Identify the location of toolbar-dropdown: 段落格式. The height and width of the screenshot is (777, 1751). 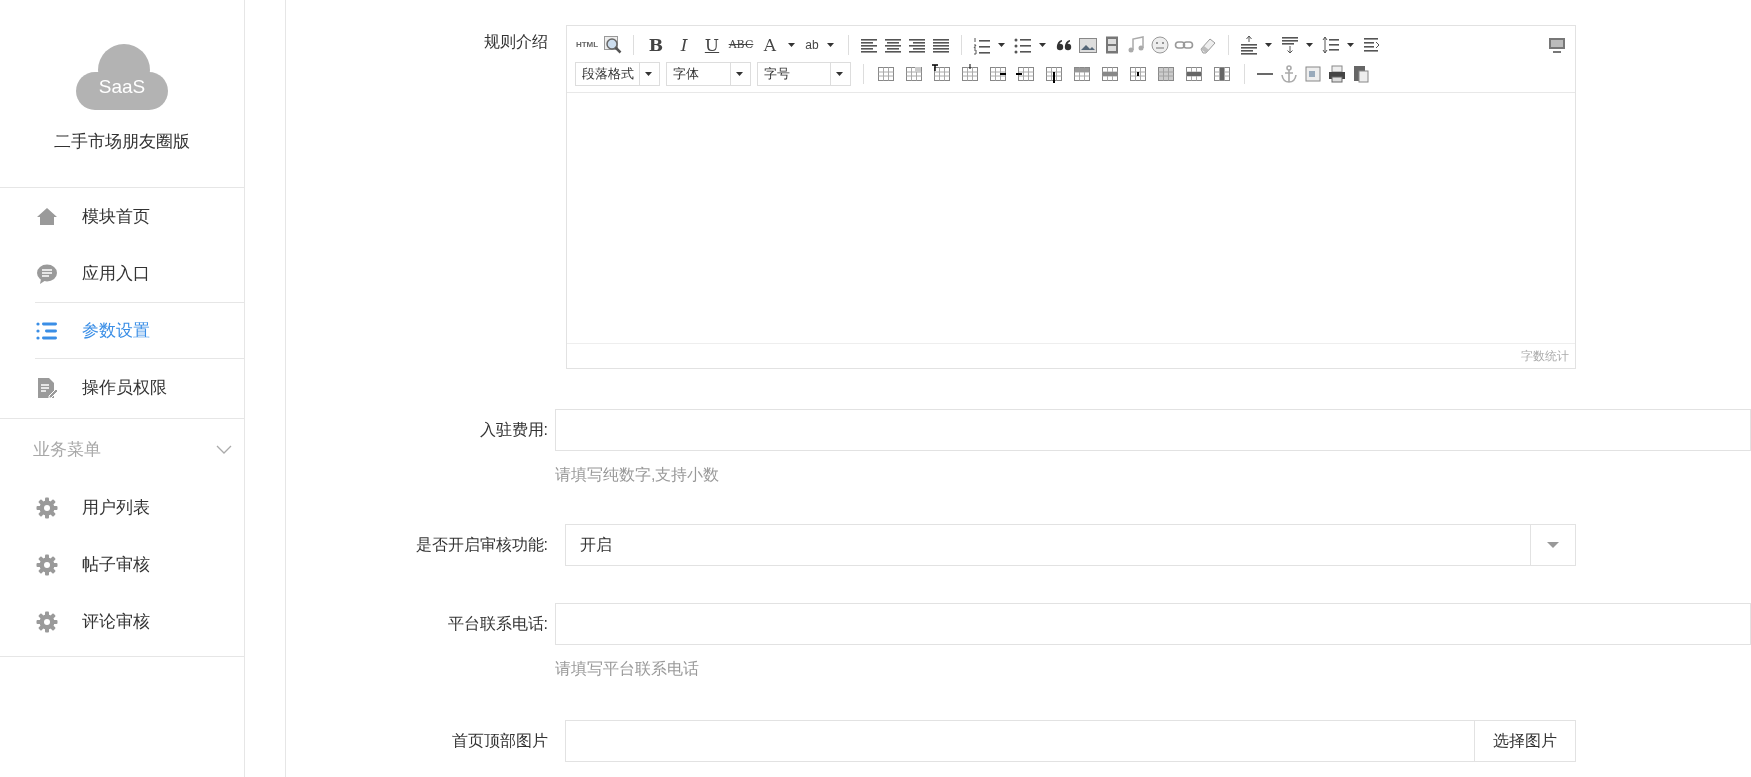
(617, 73).